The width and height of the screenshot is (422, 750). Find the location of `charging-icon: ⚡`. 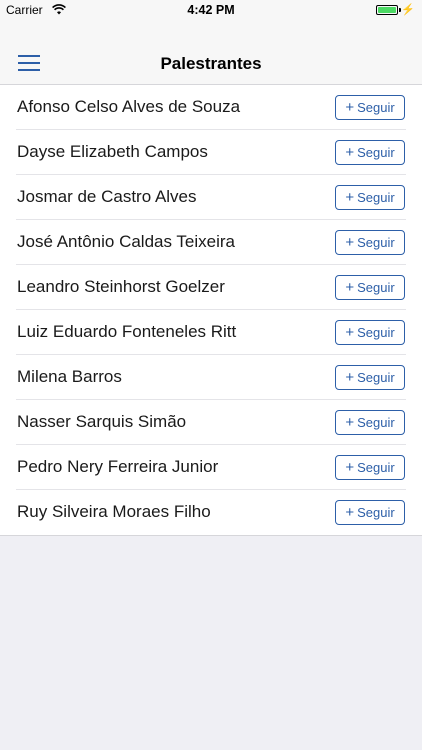

charging-icon: ⚡ is located at coordinates (408, 10).